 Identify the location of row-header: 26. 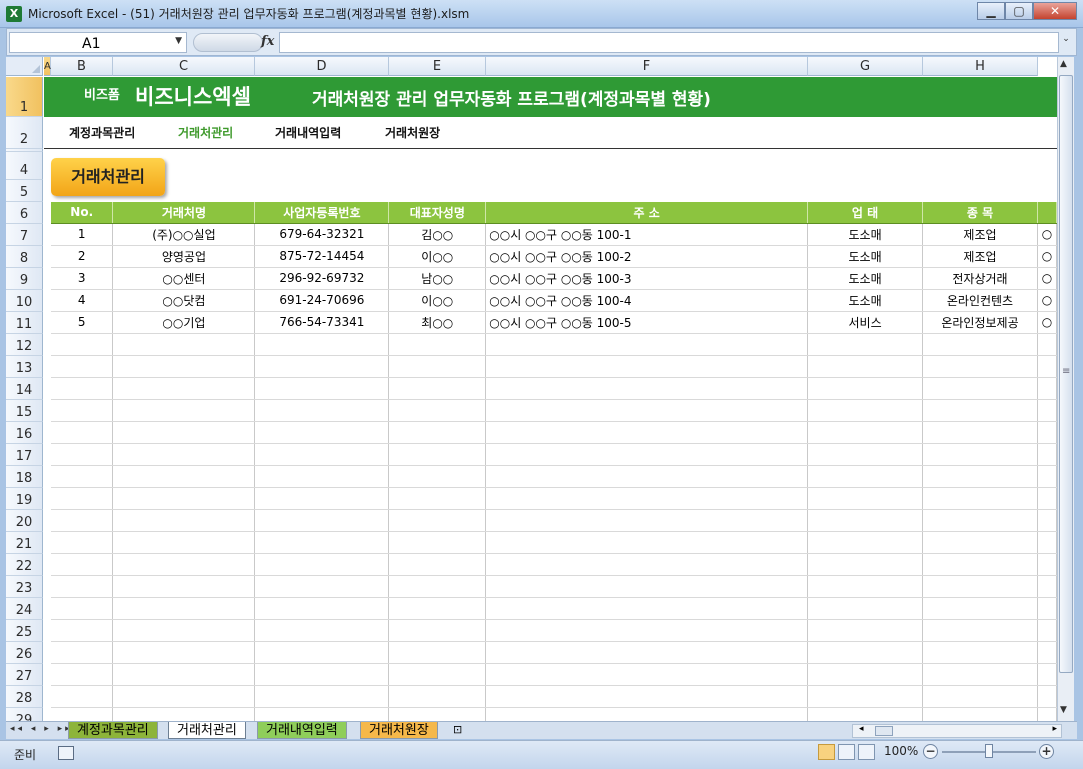
(24, 653).